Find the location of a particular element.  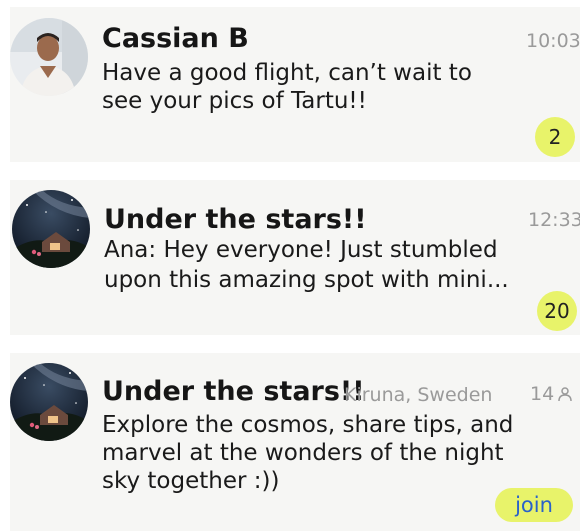

chat-title: Under the stars!! is located at coordinates (235, 219).